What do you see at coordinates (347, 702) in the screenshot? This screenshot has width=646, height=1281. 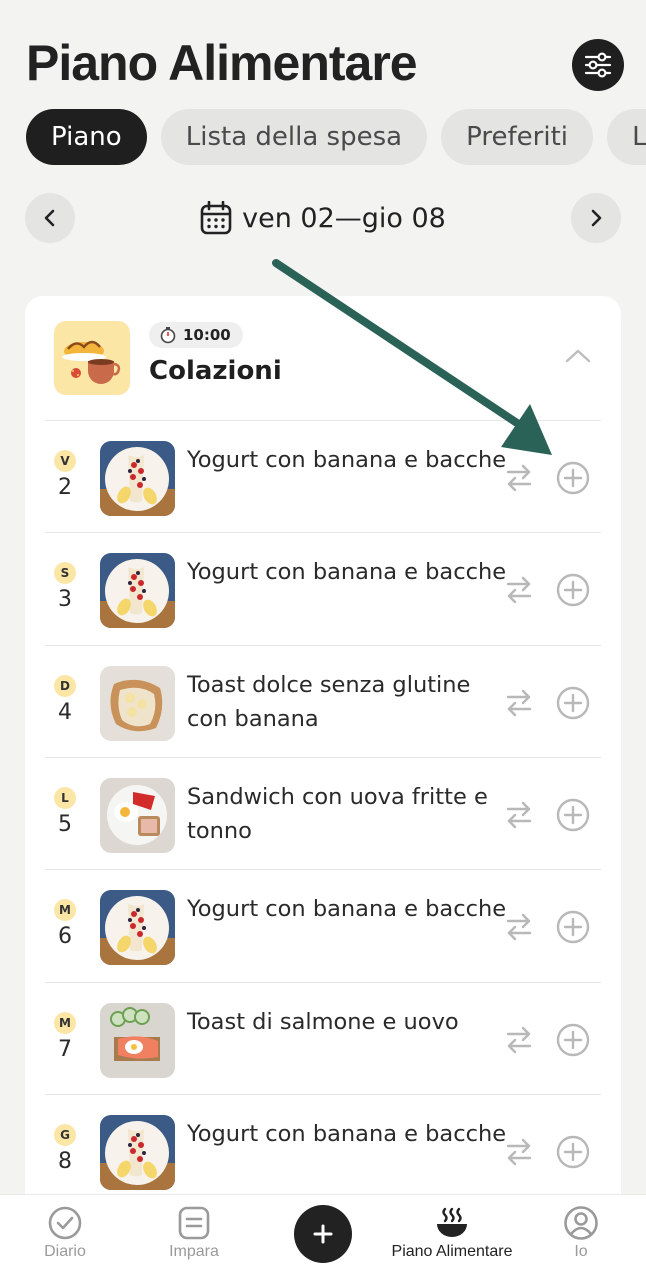 I see `recipe-name: Toast dolce senza glutine con banana` at bounding box center [347, 702].